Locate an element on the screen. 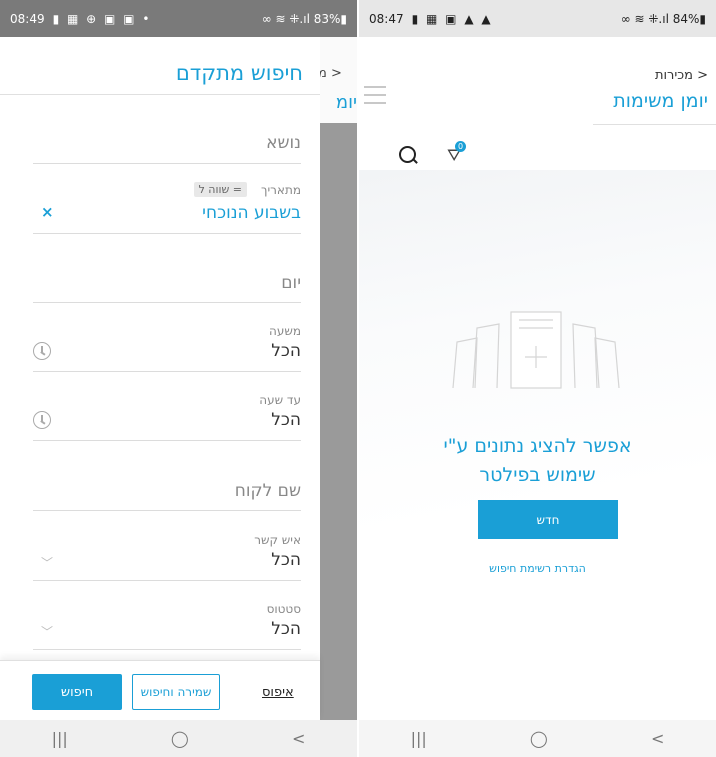  customer-name-field: שם לקוח is located at coordinates (167, 492).